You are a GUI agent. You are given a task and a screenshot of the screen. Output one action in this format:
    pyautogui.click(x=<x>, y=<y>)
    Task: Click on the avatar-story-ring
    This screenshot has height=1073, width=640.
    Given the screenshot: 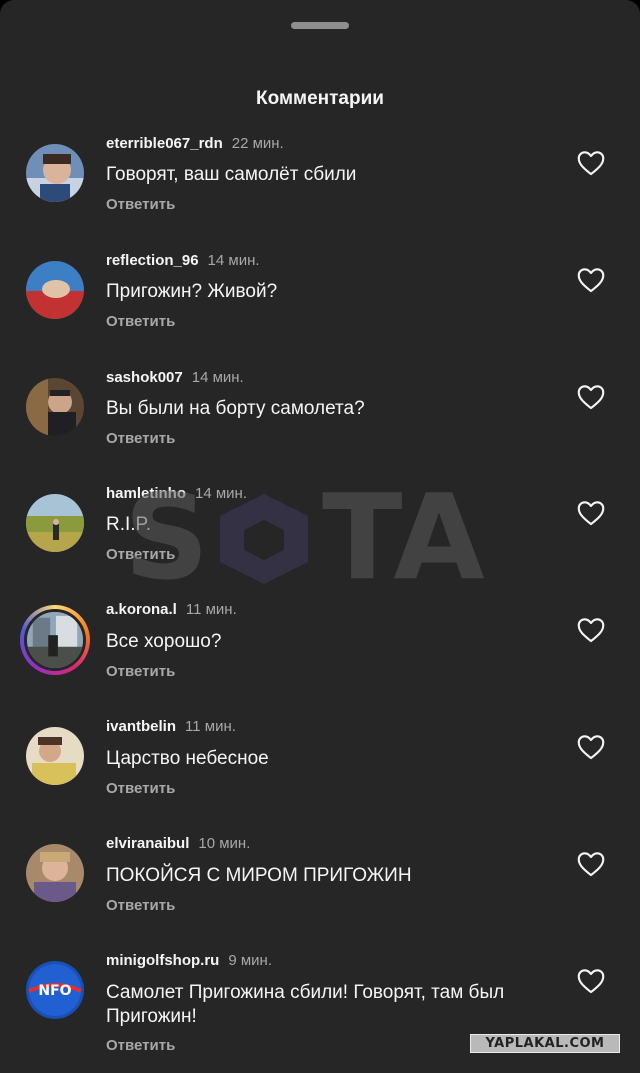 What is the action you would take?
    pyautogui.click(x=55, y=640)
    